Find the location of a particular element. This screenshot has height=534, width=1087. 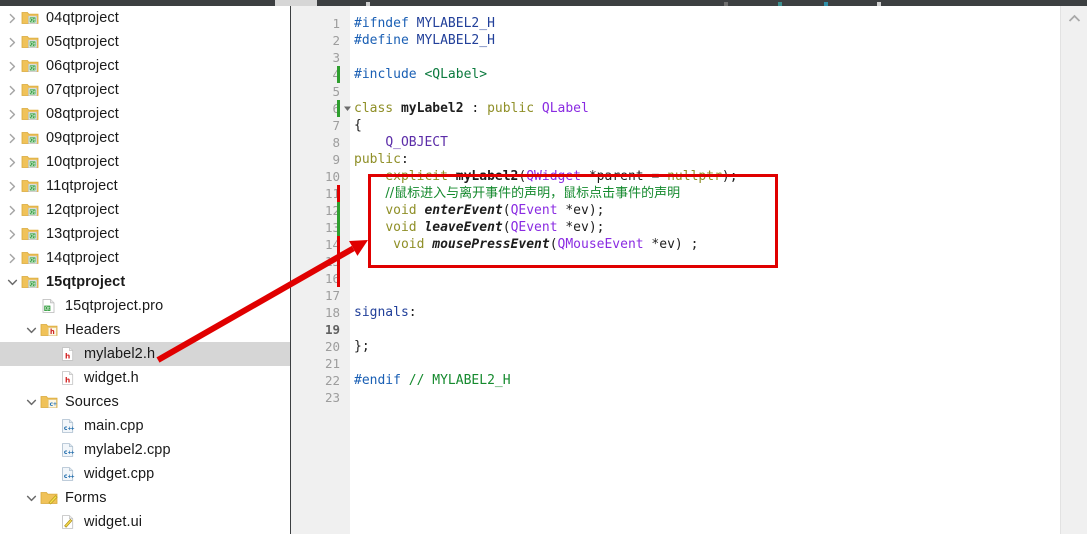

chevron-up-icon is located at coordinates (1074, 18).